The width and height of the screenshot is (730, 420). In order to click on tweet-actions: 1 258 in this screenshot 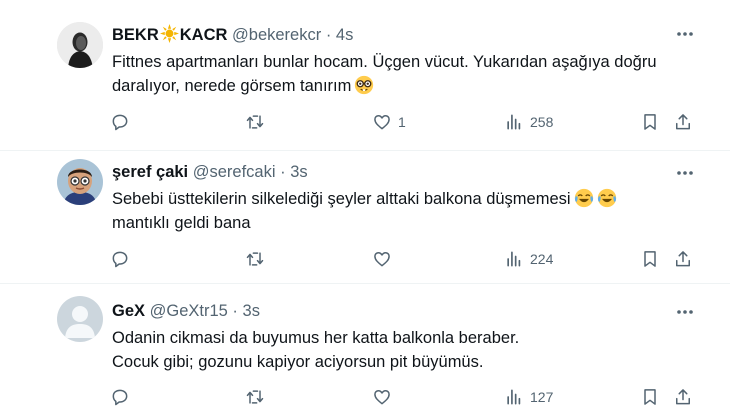, I will do `click(405, 122)`.